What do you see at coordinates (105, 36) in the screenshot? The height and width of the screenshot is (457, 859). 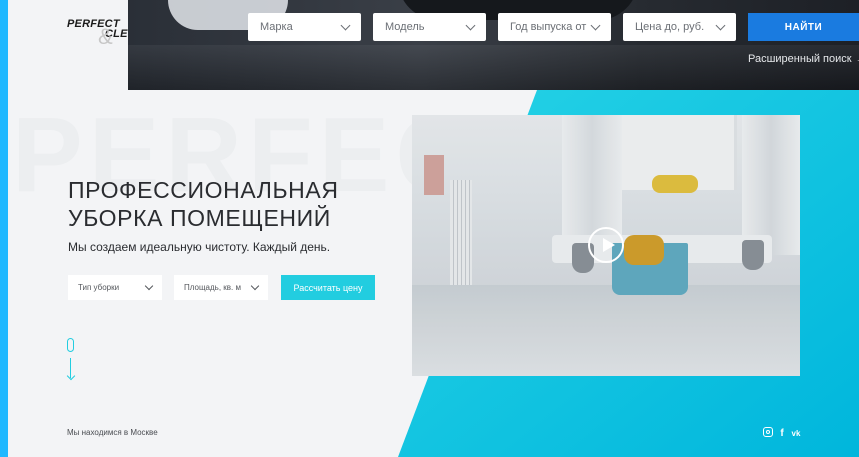 I see `logo-ampersand: &` at bounding box center [105, 36].